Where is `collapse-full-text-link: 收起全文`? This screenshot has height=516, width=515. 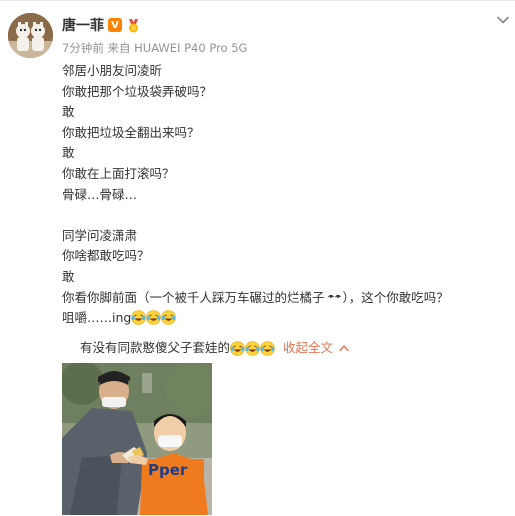 collapse-full-text-link: 收起全文 is located at coordinates (316, 348).